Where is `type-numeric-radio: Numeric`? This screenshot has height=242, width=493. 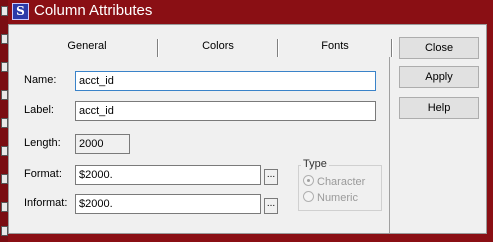
type-numeric-radio: Numeric is located at coordinates (330, 198).